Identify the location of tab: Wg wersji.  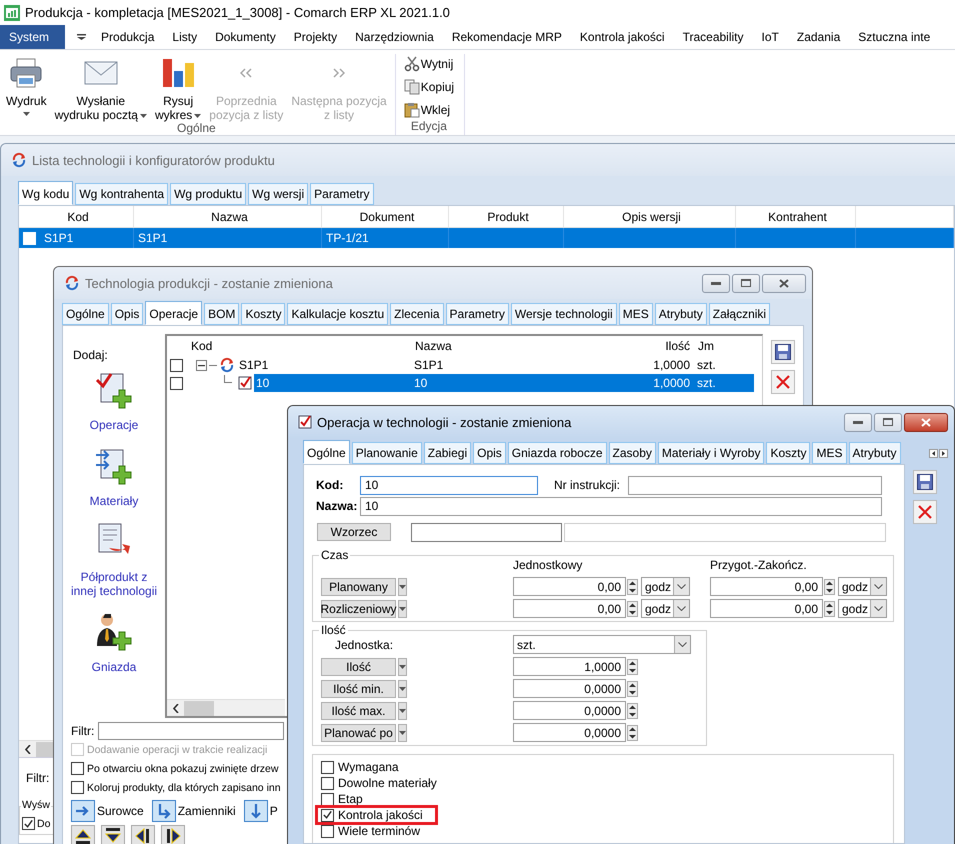
(278, 194).